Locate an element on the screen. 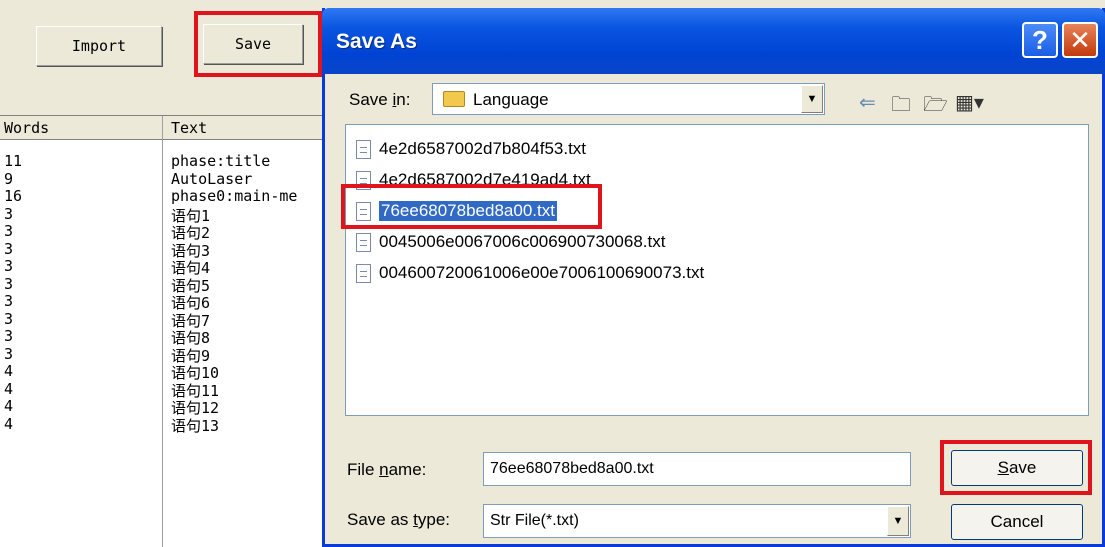  cell-words: 16 is located at coordinates (13, 196).